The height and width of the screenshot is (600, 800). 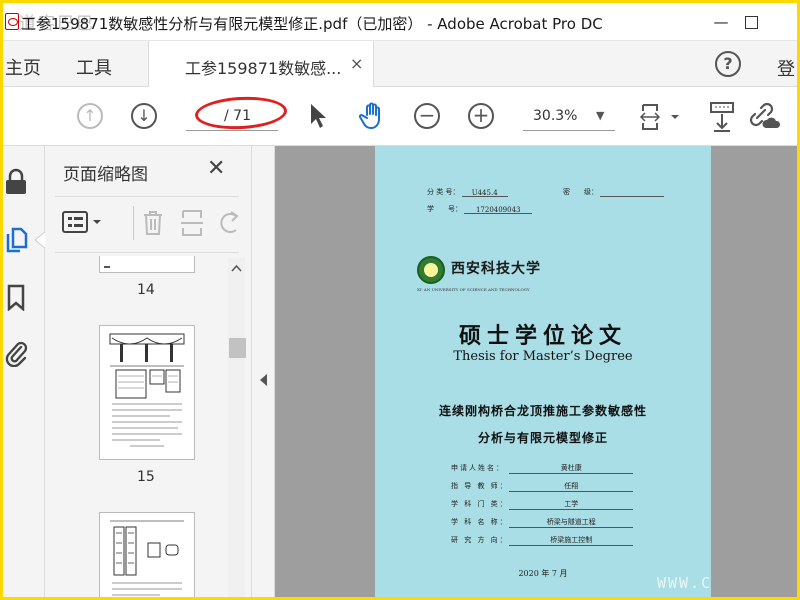 I want to click on info-label: 研 究 方 向：, so click(x=480, y=540).